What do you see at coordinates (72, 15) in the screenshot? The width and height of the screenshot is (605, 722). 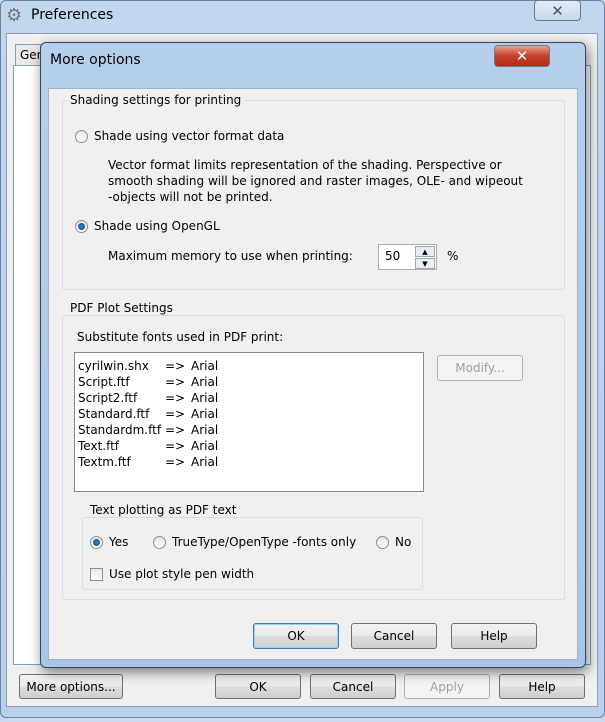 I see `preferences-title: Preferences` at bounding box center [72, 15].